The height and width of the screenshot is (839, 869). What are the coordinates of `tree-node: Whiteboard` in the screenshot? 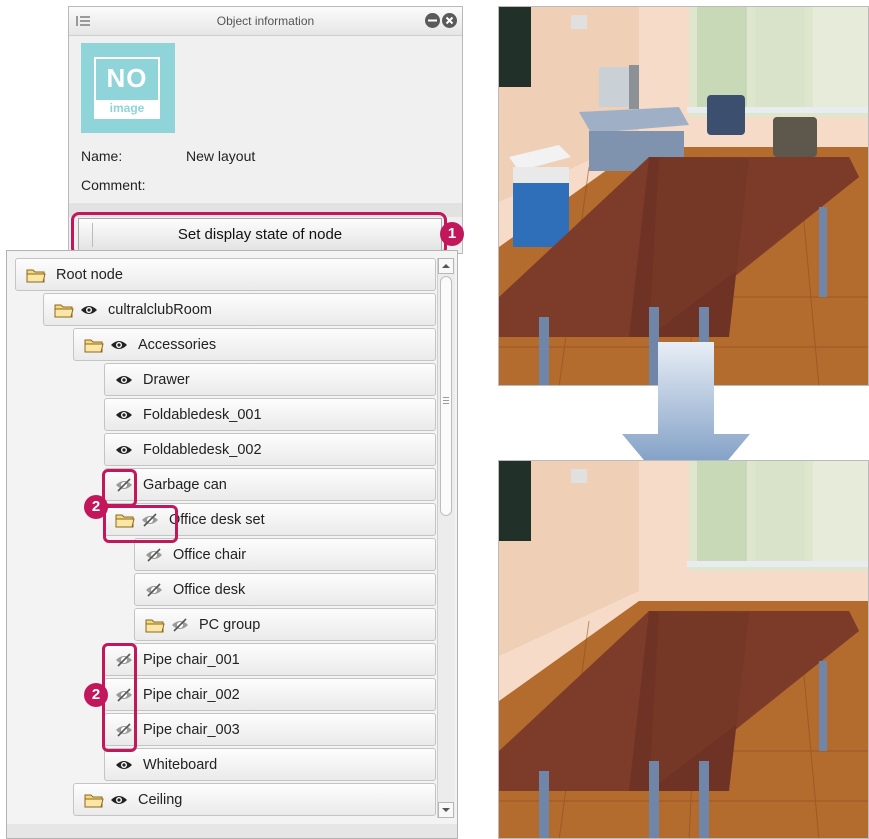 It's located at (270, 764).